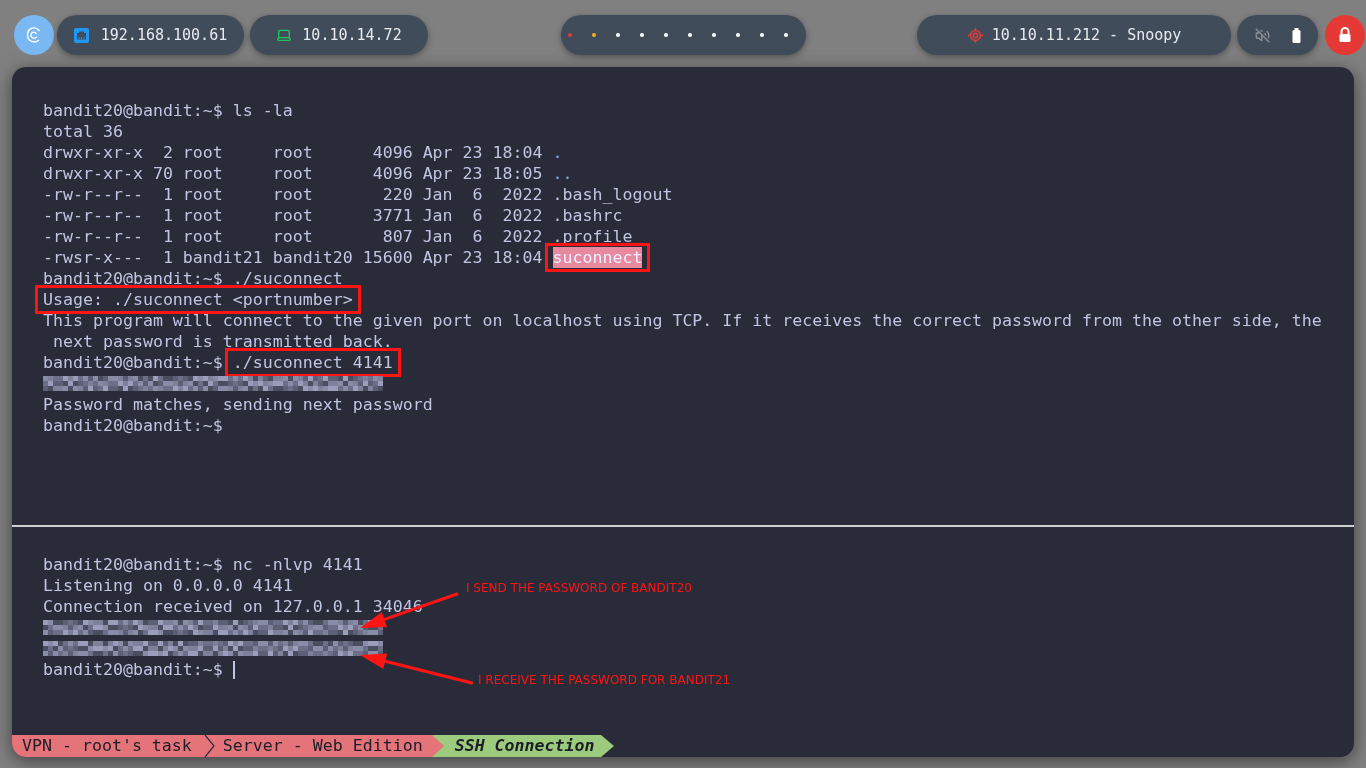 Image resolution: width=1366 pixels, height=768 pixels. I want to click on file-name: .., so click(562, 173).